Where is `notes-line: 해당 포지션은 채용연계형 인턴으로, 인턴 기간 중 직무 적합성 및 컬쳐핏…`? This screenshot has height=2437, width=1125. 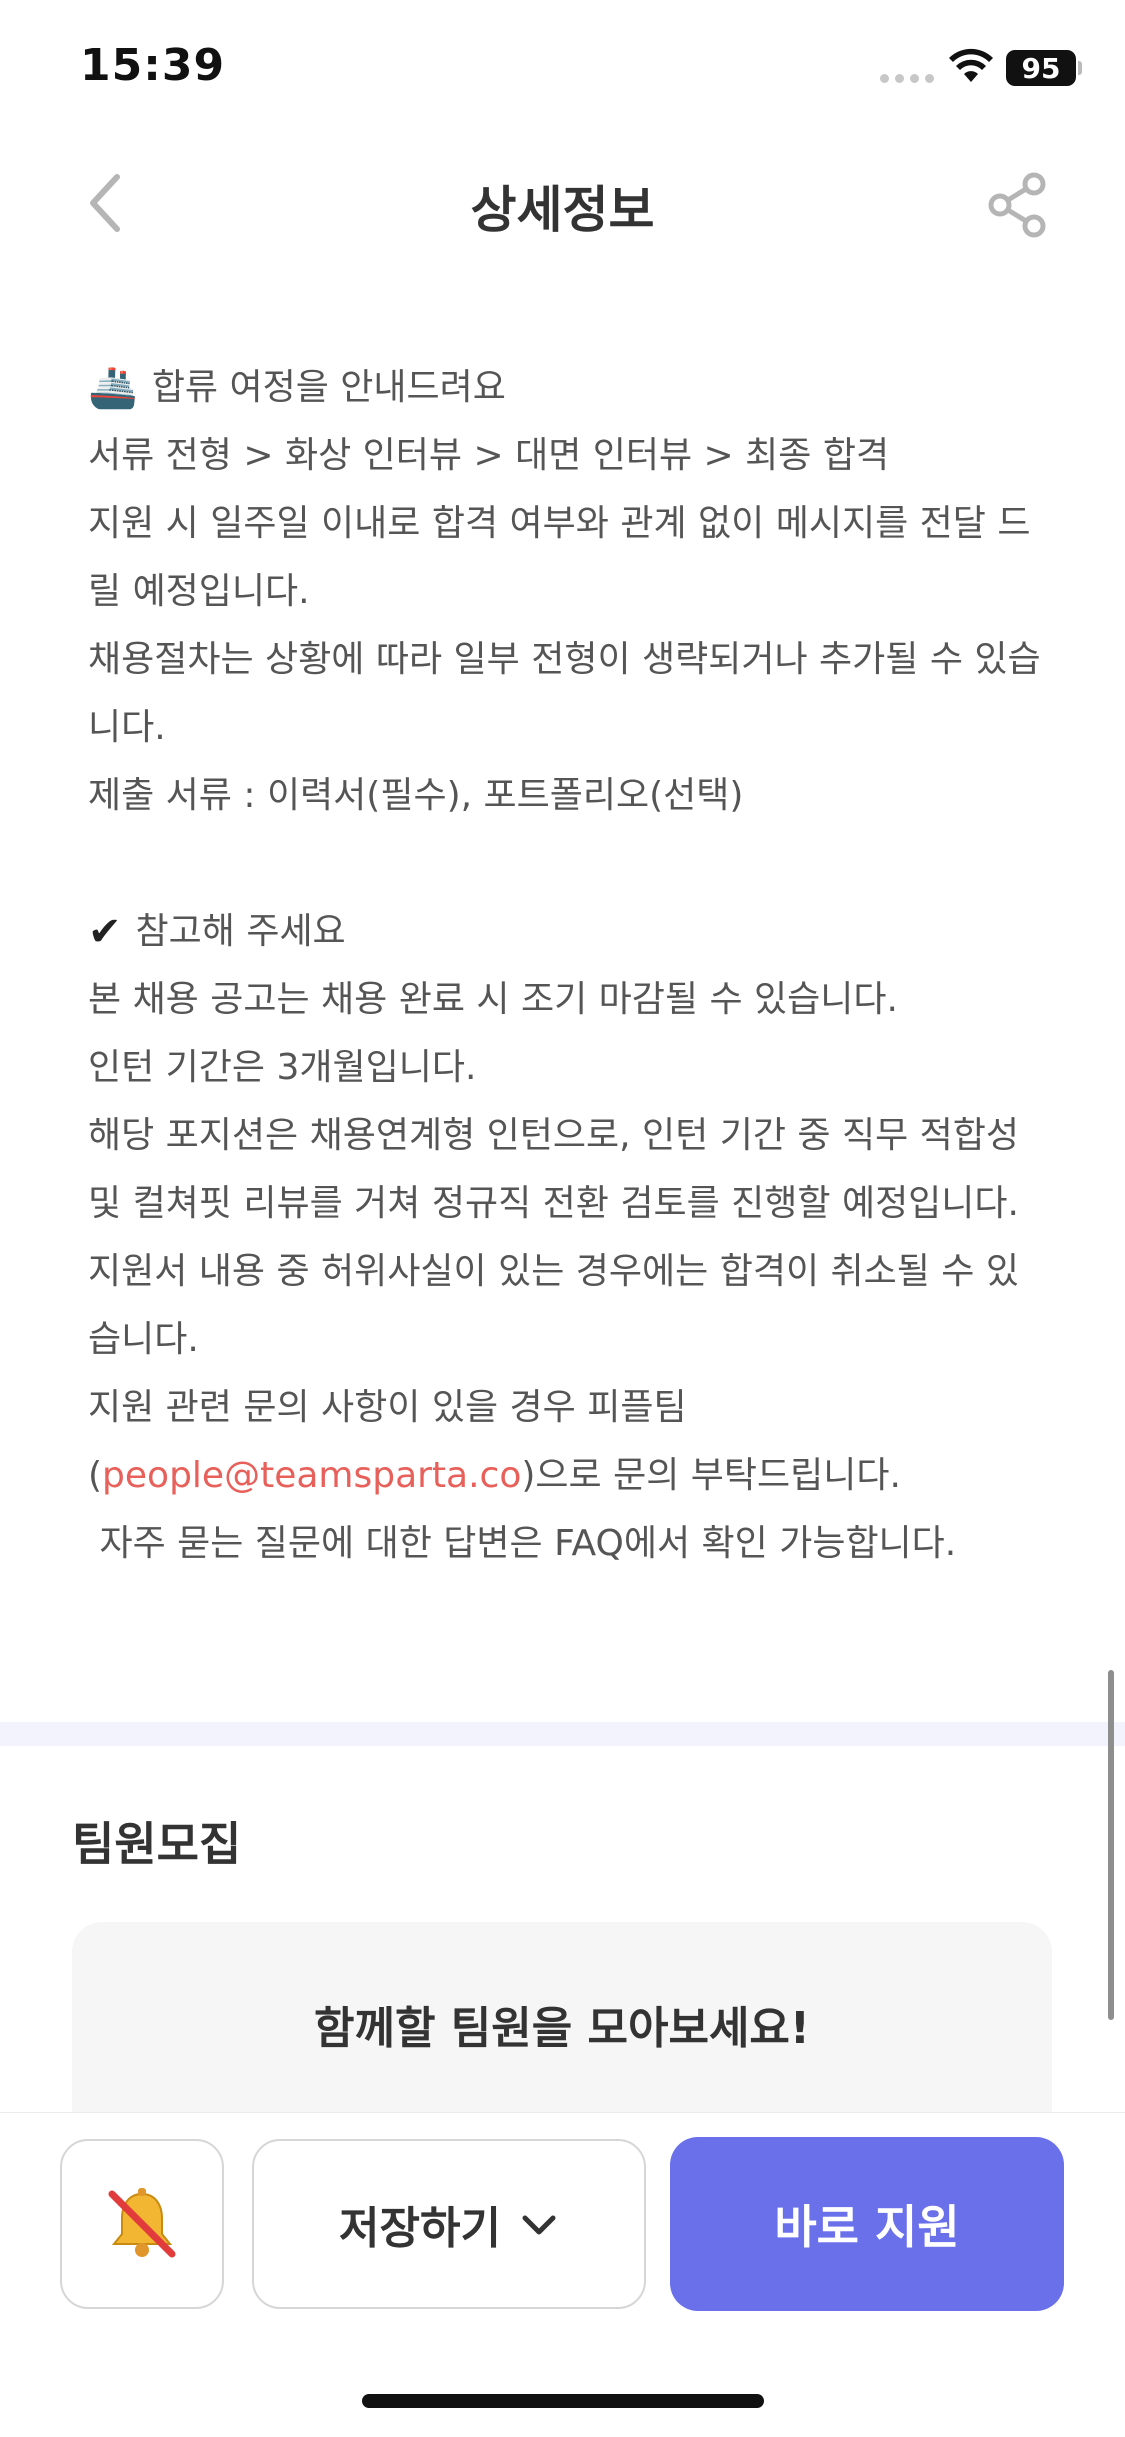
notes-line: 해당 포지션은 채용연계형 인턴으로, 인턴 기간 중 직무 적합성 및 컬쳐핏… is located at coordinates (553, 1169).